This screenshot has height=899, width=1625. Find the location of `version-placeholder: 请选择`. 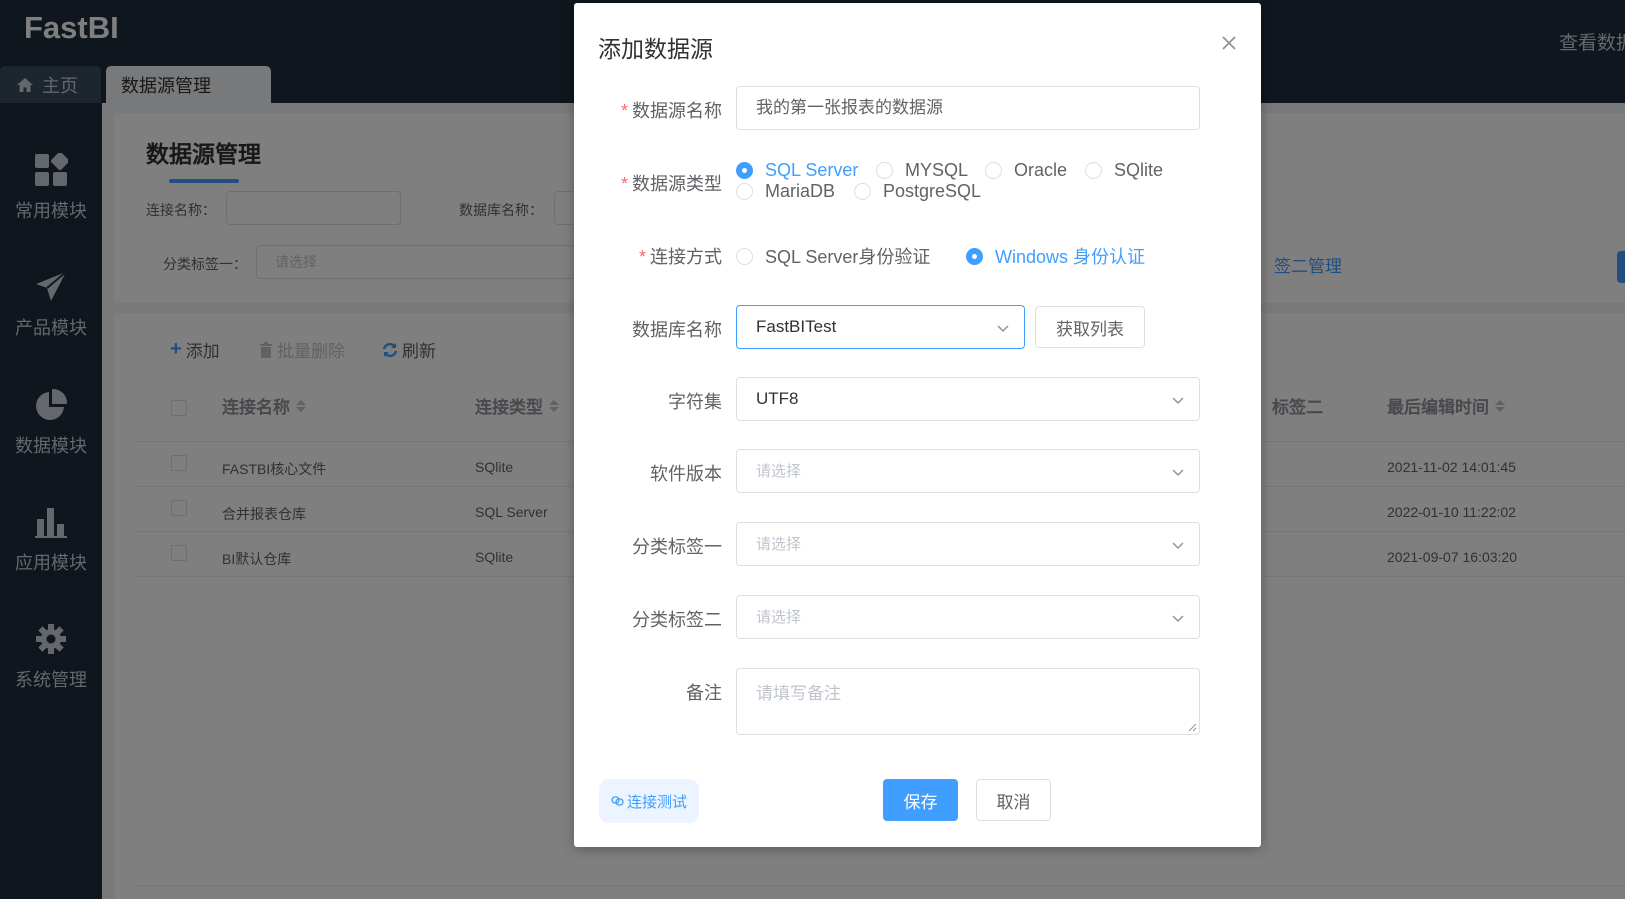

version-placeholder: 请选择 is located at coordinates (779, 471).